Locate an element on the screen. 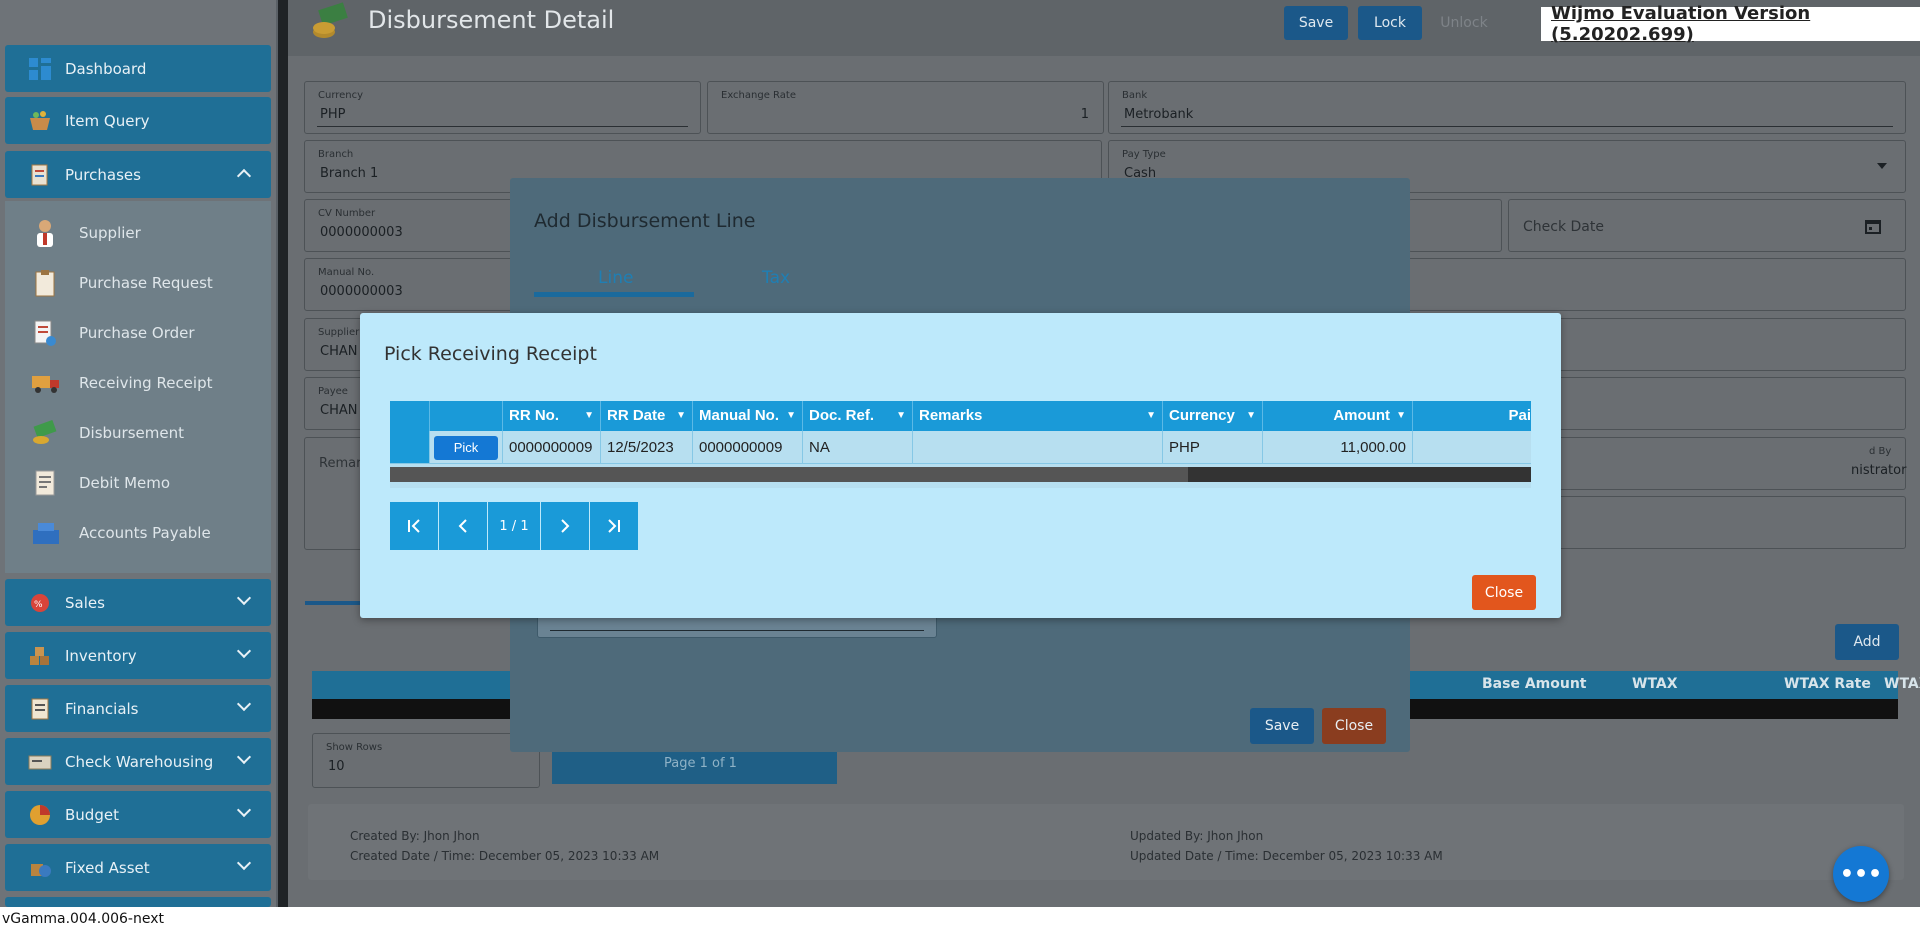 The width and height of the screenshot is (1920, 931). first-page-button is located at coordinates (414, 526).